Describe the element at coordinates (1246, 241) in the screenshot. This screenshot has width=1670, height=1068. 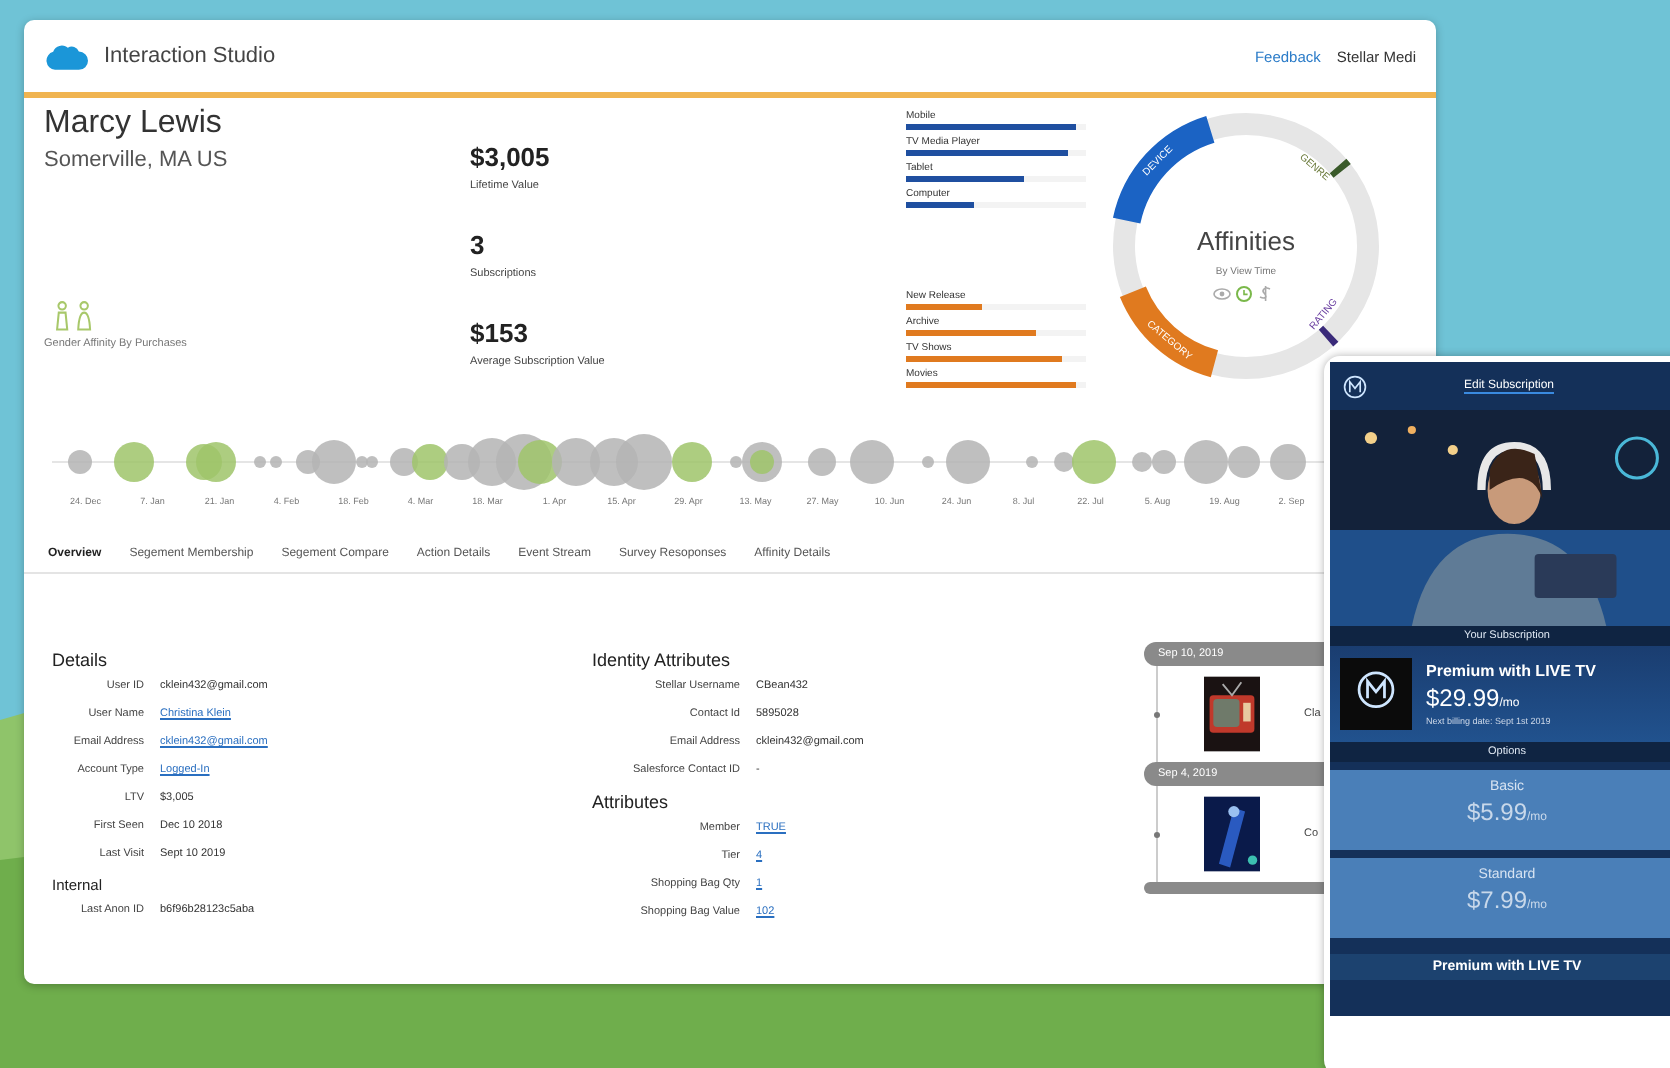
I see `affinities-title: Affinities` at that location.